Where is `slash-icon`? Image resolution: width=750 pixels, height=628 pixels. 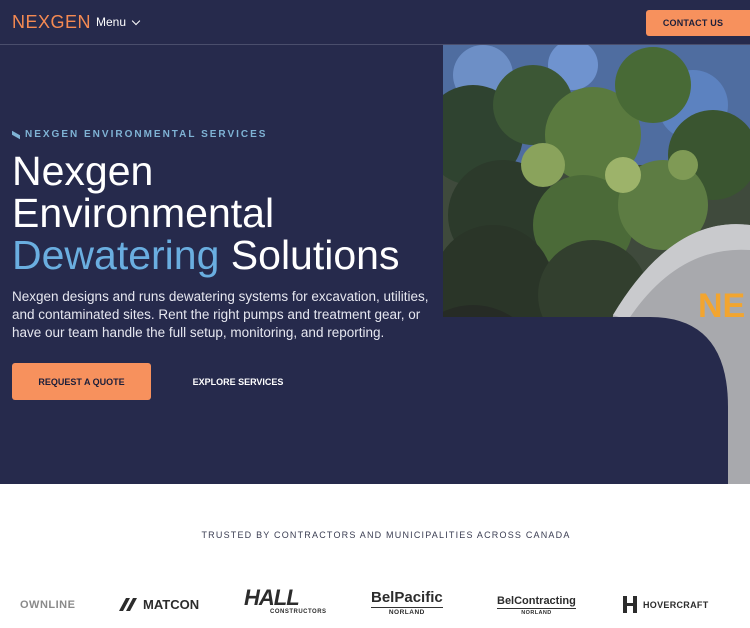
slash-icon is located at coordinates (16, 134).